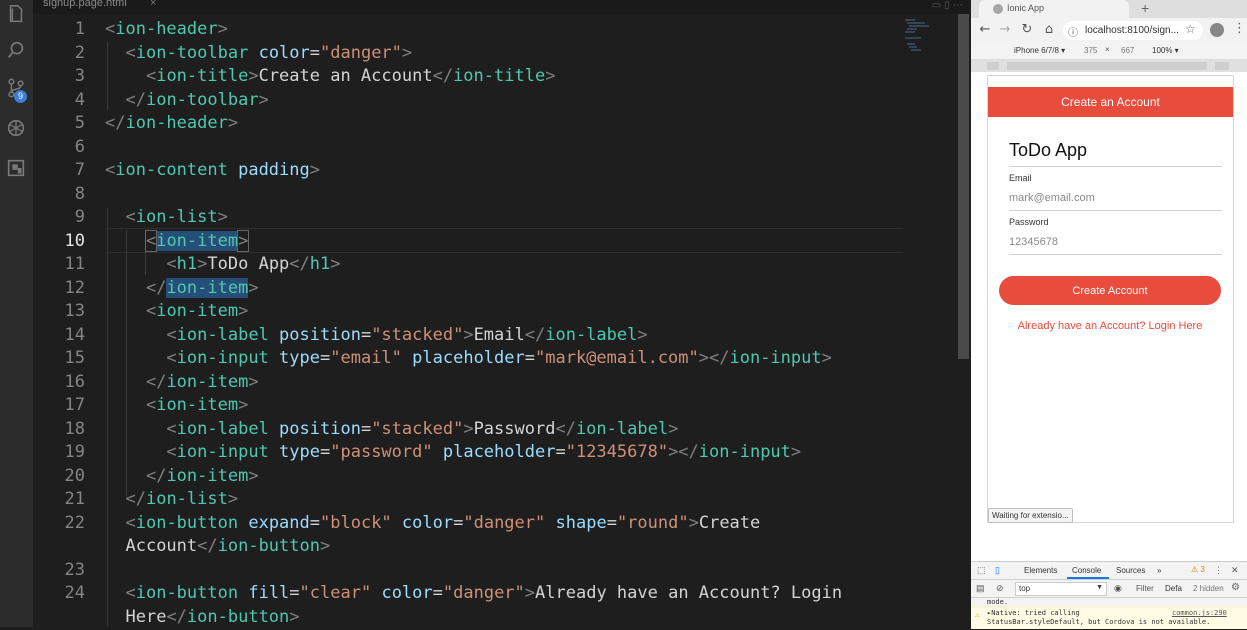  What do you see at coordinates (1061, 589) in the screenshot?
I see `context-select: top ▼` at bounding box center [1061, 589].